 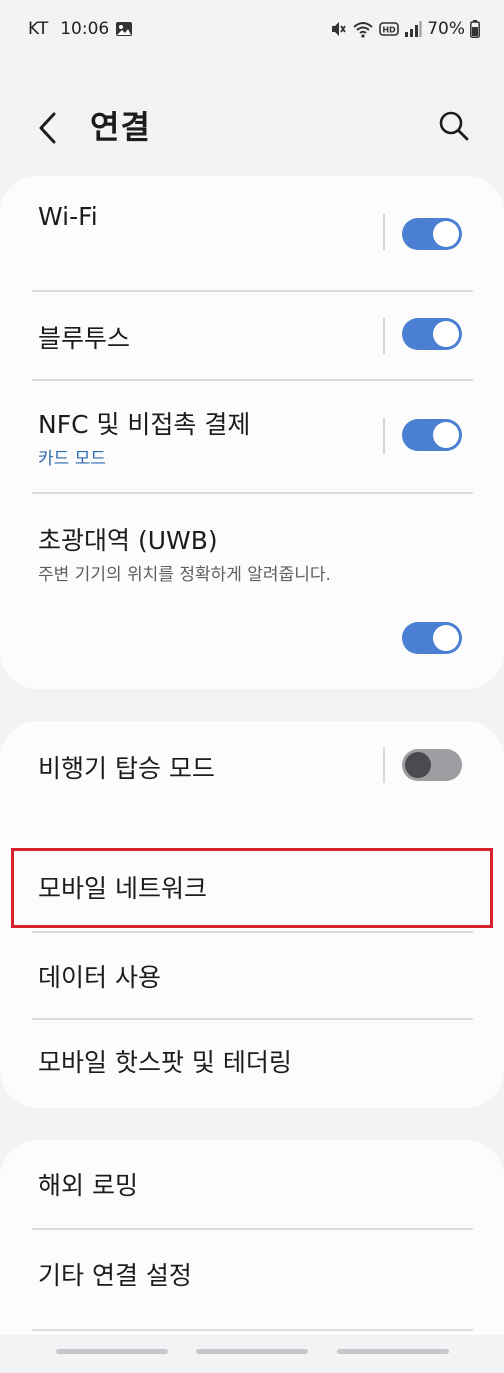 I want to click on svg-text: HD, so click(x=390, y=30).